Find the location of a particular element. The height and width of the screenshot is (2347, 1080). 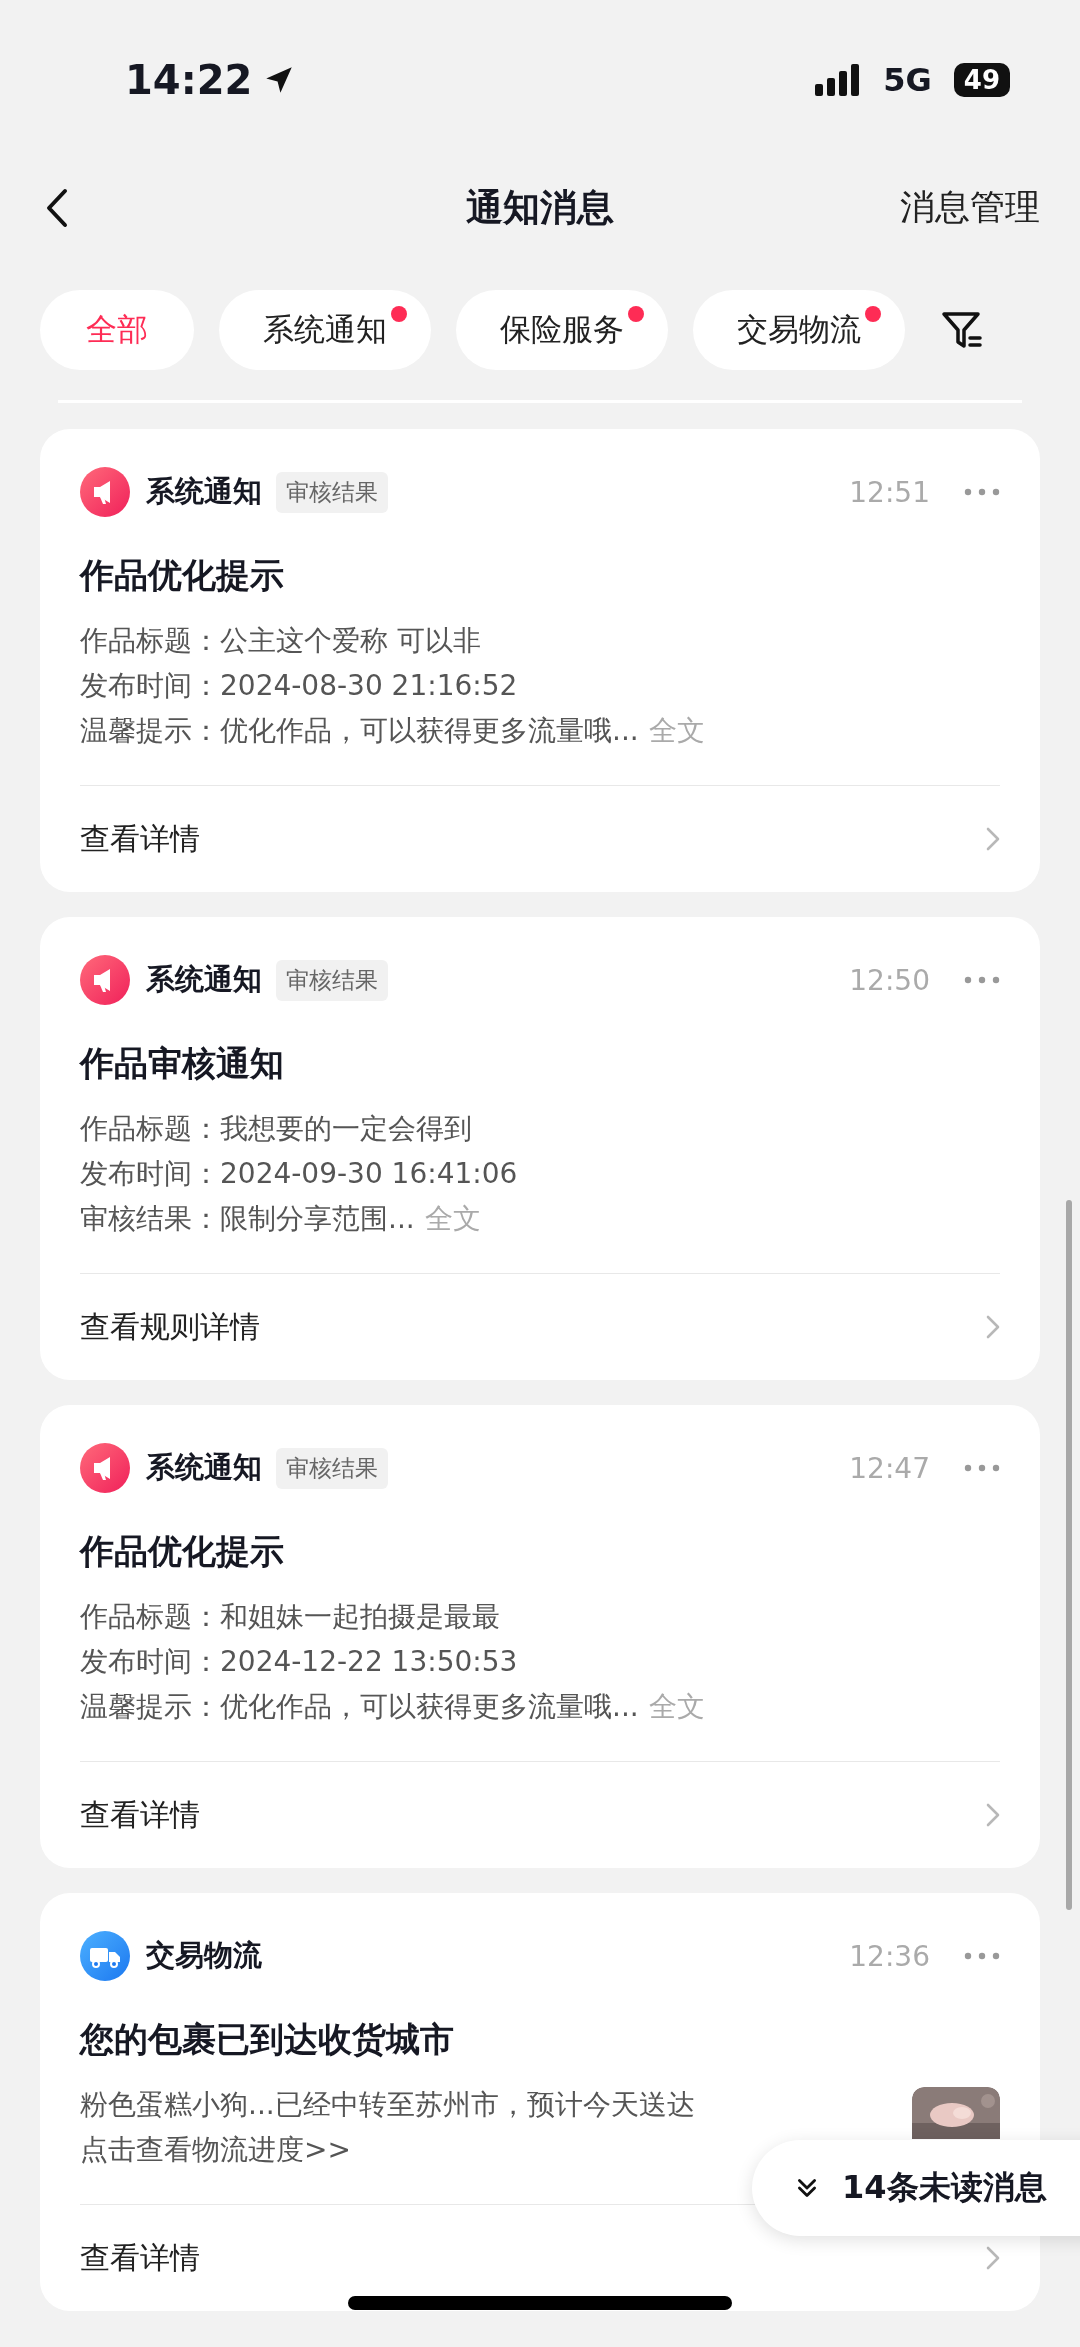

message-title: 作品审核通知 is located at coordinates (182, 1063).